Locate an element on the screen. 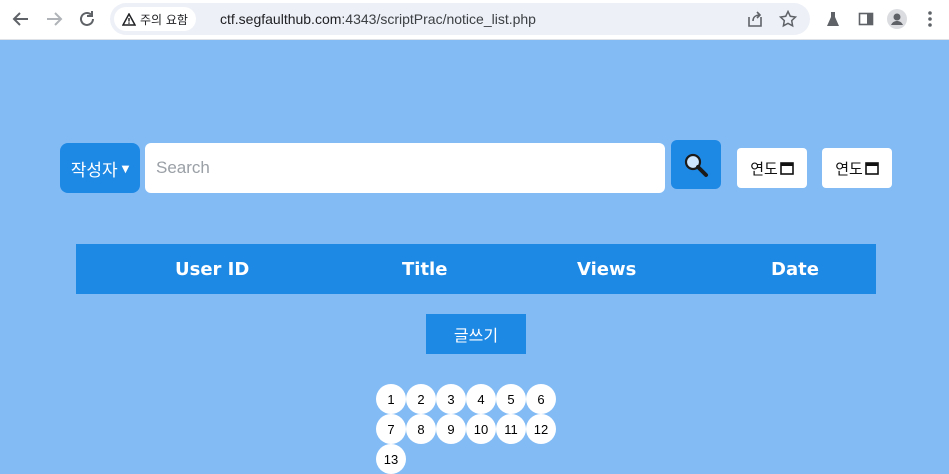 This screenshot has height=474, width=949. date-to-input: 연도 is located at coordinates (857, 168).